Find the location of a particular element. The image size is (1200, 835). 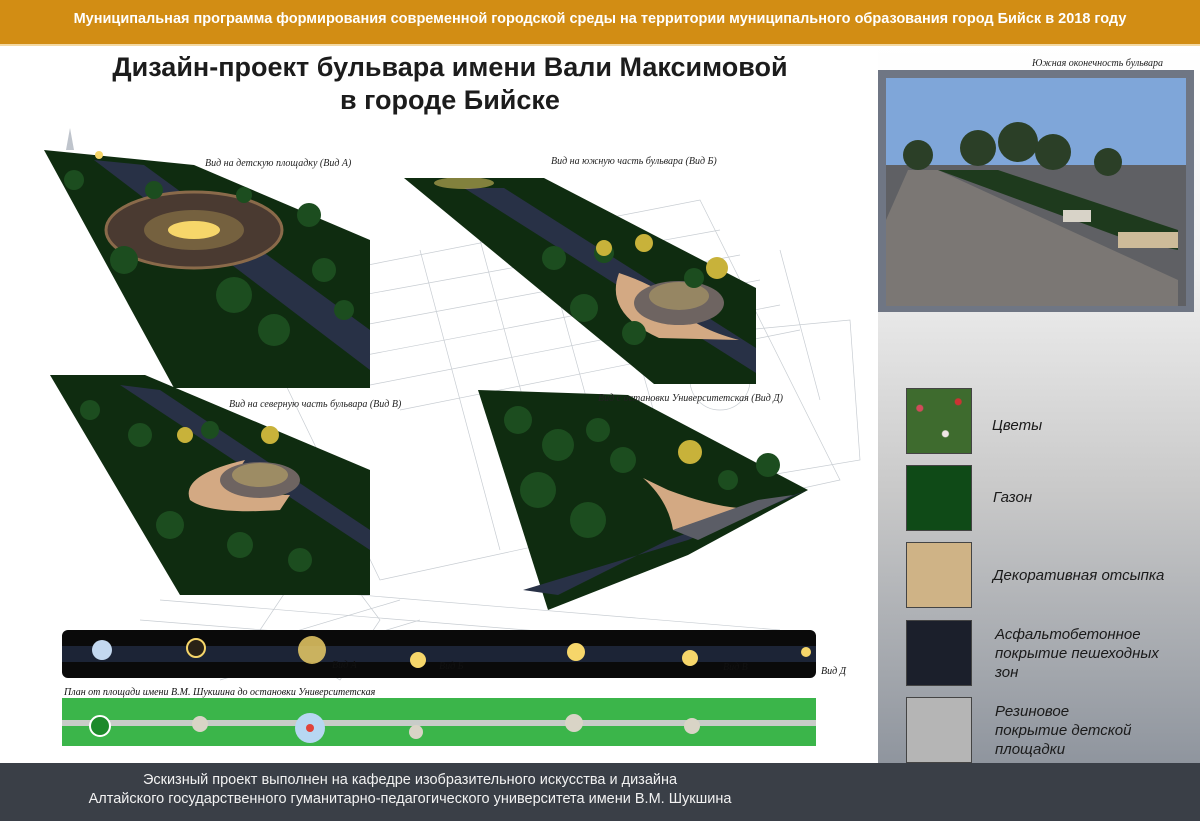

caption-view-b: Вид на южную часть бульвара (Вид Б) is located at coordinates (634, 161).